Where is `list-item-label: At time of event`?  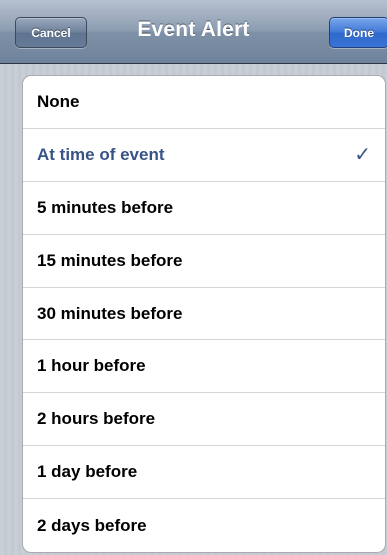
list-item-label: At time of event is located at coordinates (101, 154).